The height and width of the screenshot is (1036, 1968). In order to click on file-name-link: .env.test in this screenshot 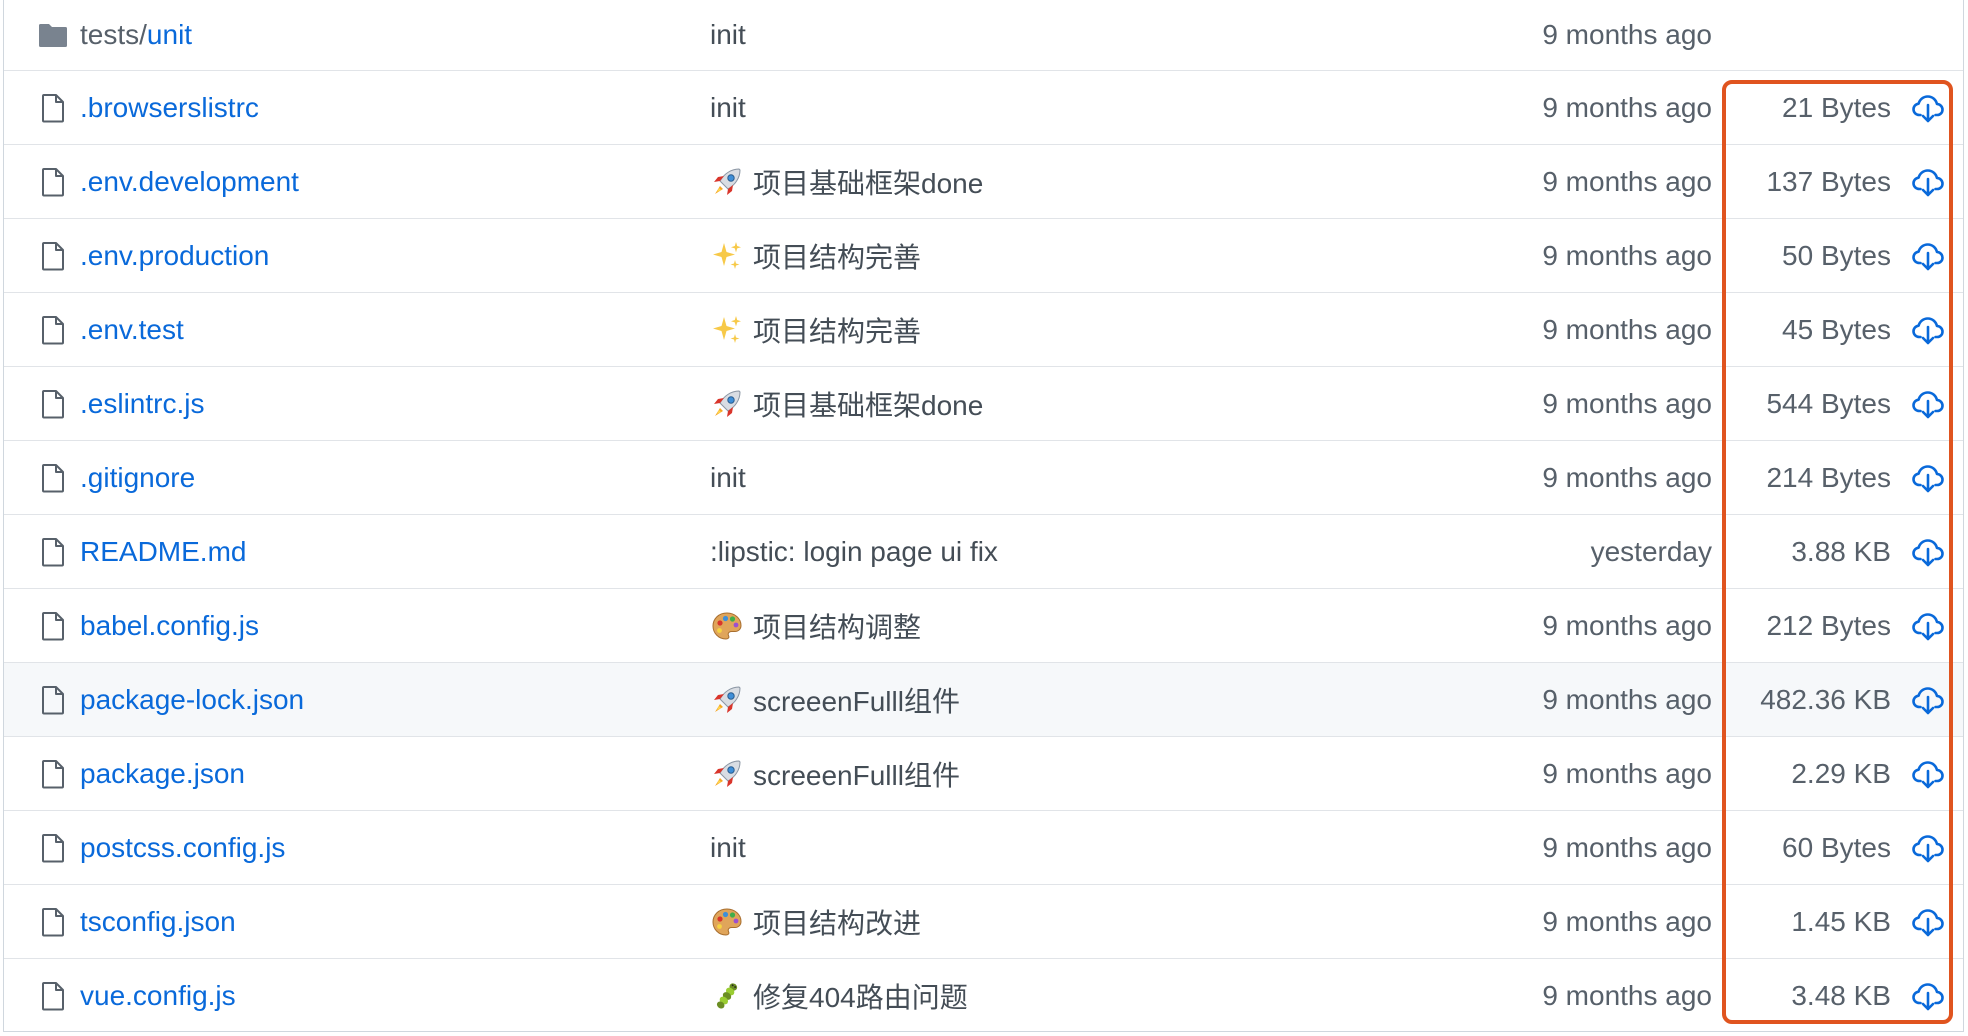, I will do `click(132, 330)`.